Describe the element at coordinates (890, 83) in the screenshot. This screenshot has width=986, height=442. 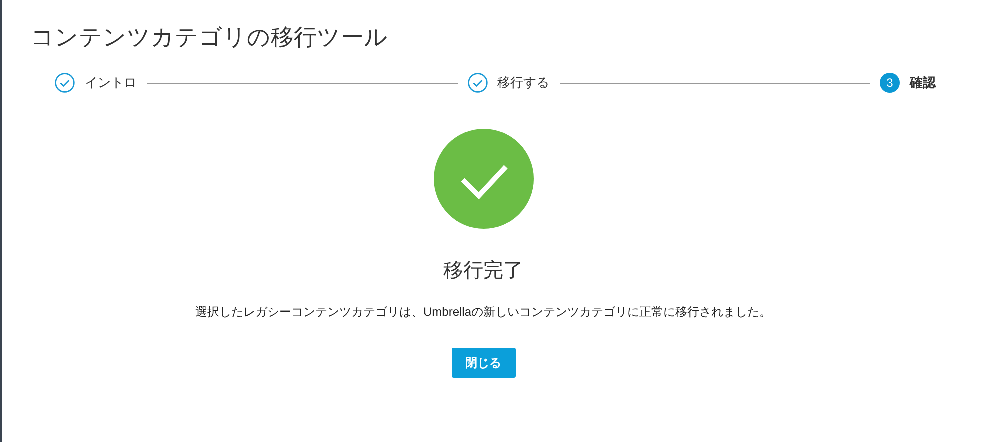
I see `step-number: 3` at that location.